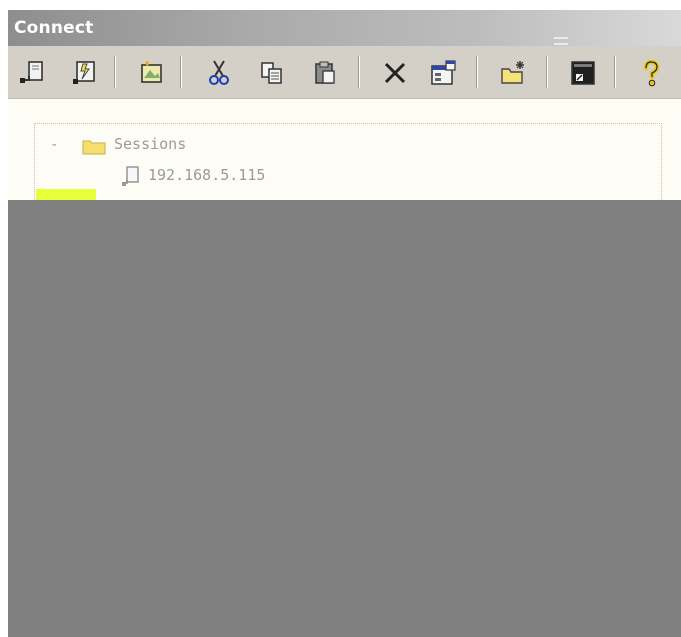 This screenshot has height=637, width=681. Describe the element at coordinates (583, 73) in the screenshot. I see `terminal-icon` at that location.